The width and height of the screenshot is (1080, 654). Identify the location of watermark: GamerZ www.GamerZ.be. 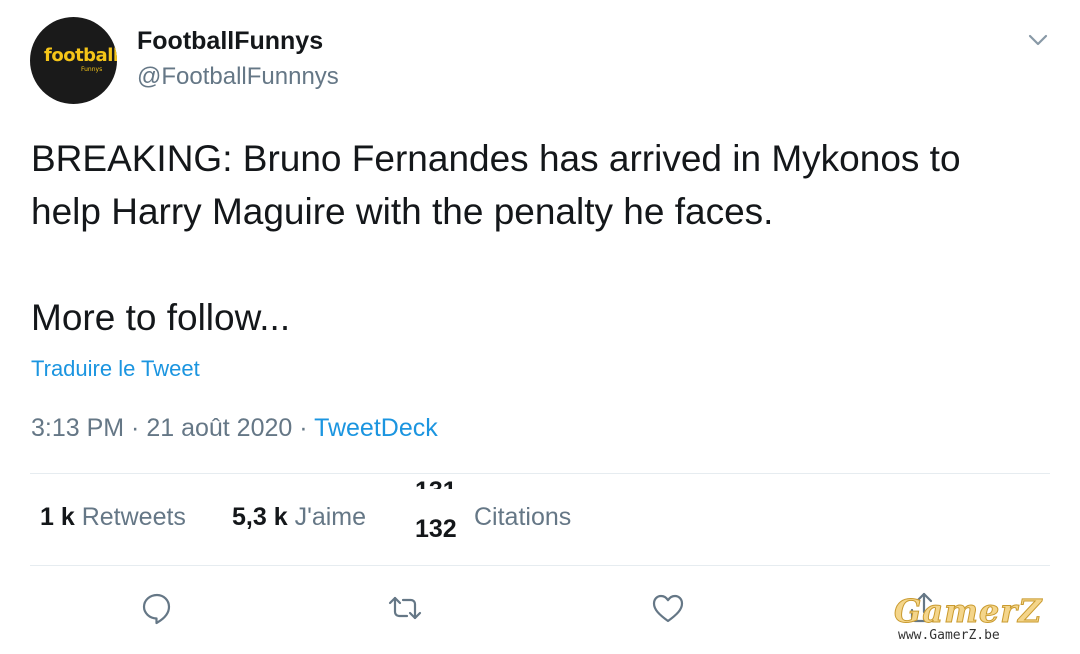
(980, 622).